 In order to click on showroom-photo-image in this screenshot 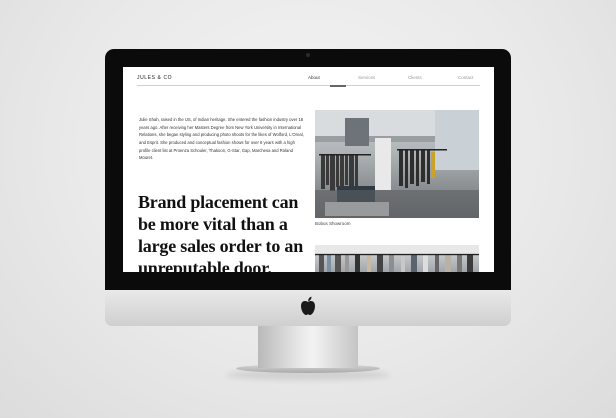, I will do `click(397, 164)`.